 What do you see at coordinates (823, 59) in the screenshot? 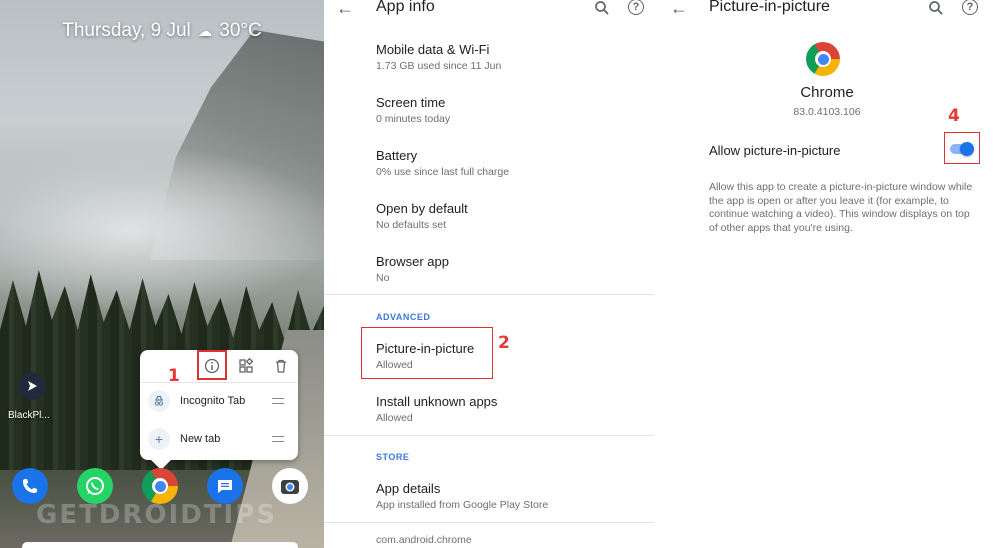
I see `chrome-logo-icon` at bounding box center [823, 59].